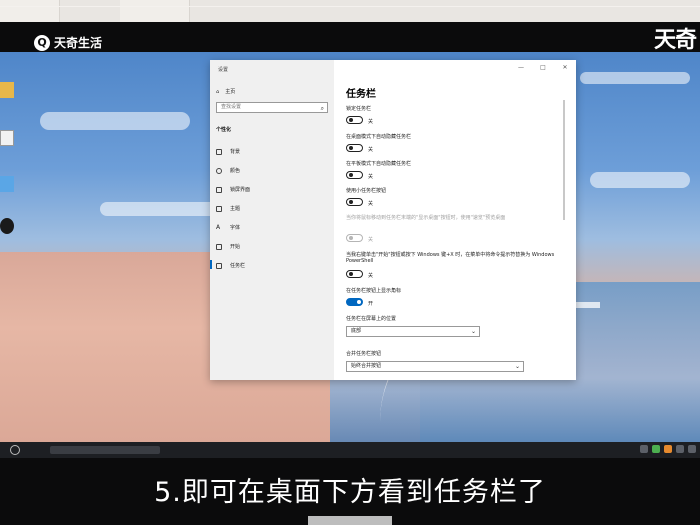 Image resolution: width=700 pixels, height=525 pixels. Describe the element at coordinates (231, 107) in the screenshot. I see `search-placeholder: 查找设置` at that location.